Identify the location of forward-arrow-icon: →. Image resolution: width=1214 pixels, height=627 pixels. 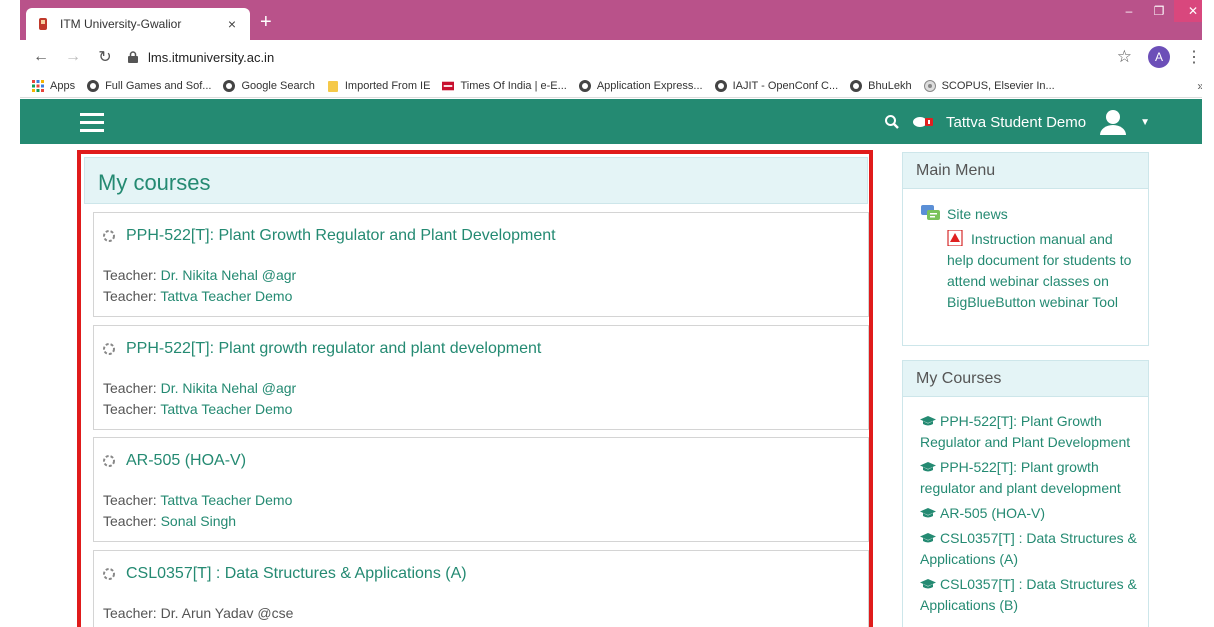
(73, 57).